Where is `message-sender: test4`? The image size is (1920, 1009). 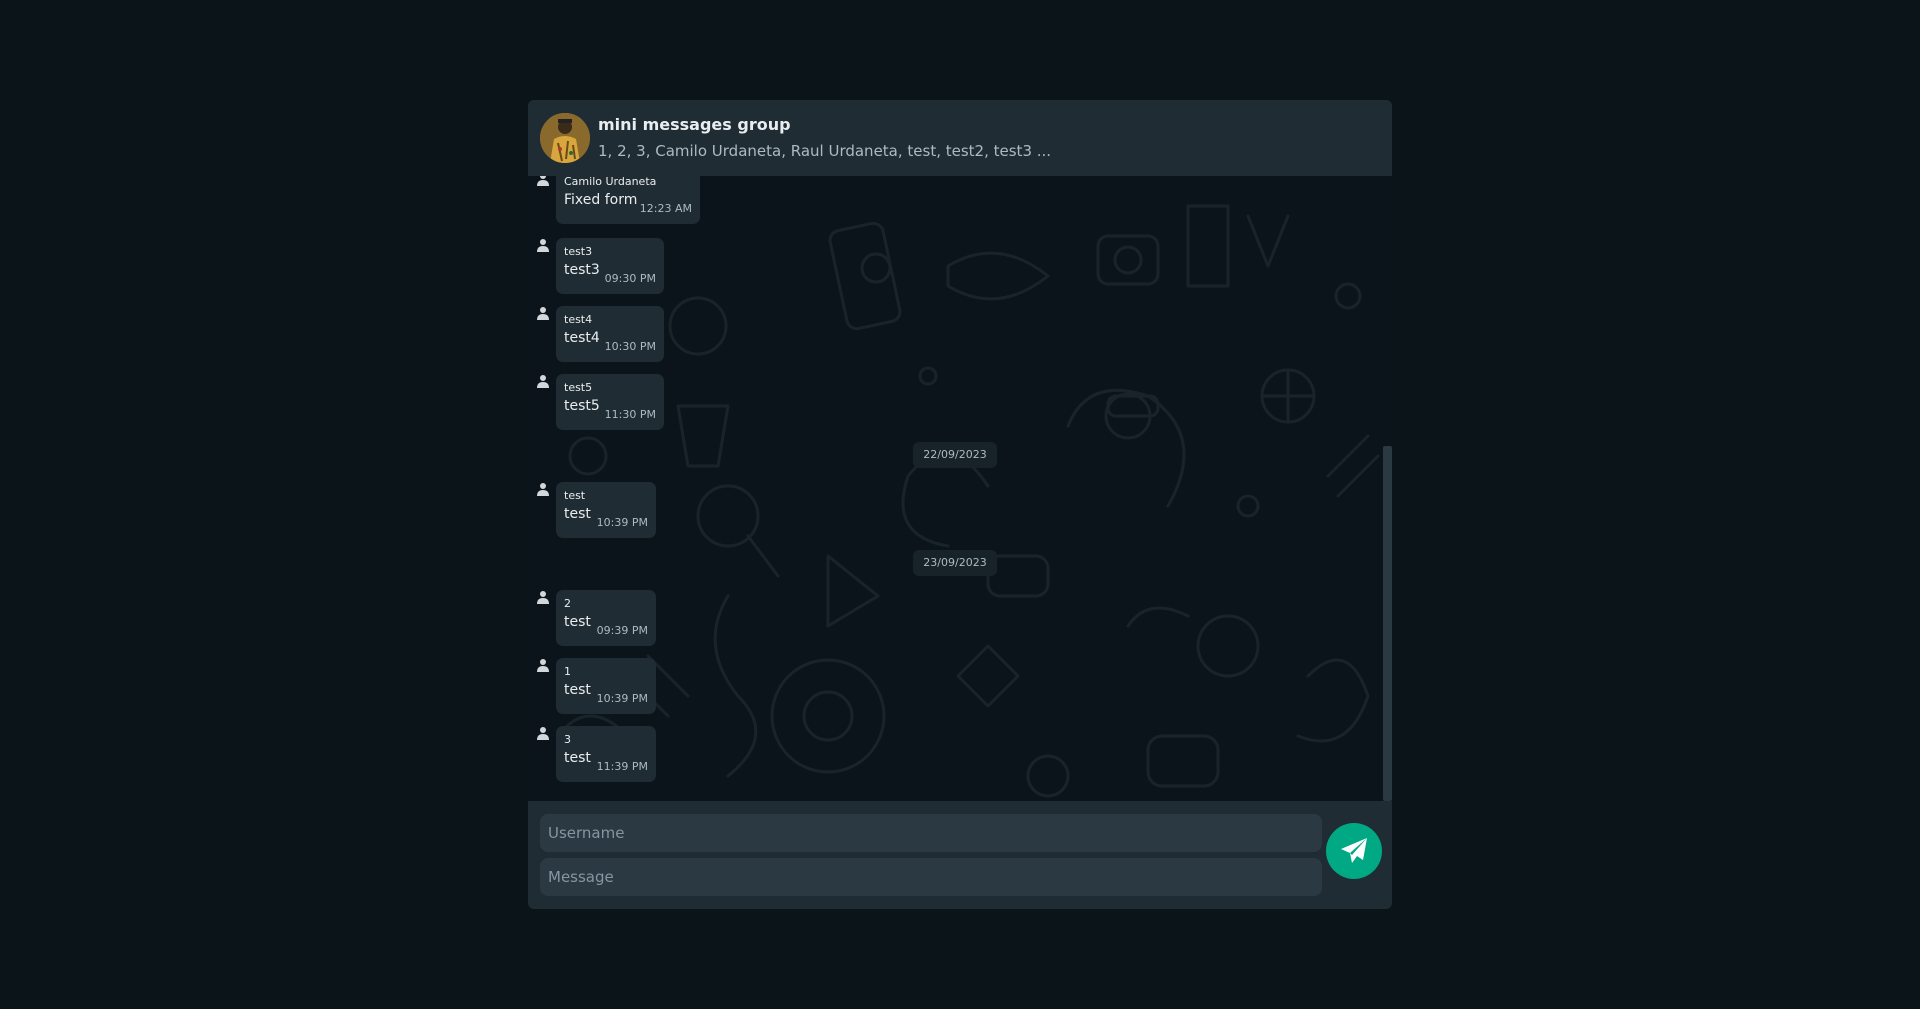 message-sender: test4 is located at coordinates (578, 319).